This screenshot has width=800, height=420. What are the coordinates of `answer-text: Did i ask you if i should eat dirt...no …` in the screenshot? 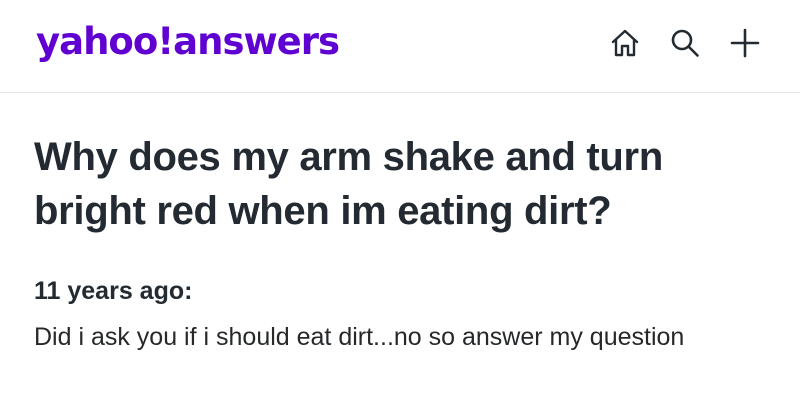 It's located at (359, 337).